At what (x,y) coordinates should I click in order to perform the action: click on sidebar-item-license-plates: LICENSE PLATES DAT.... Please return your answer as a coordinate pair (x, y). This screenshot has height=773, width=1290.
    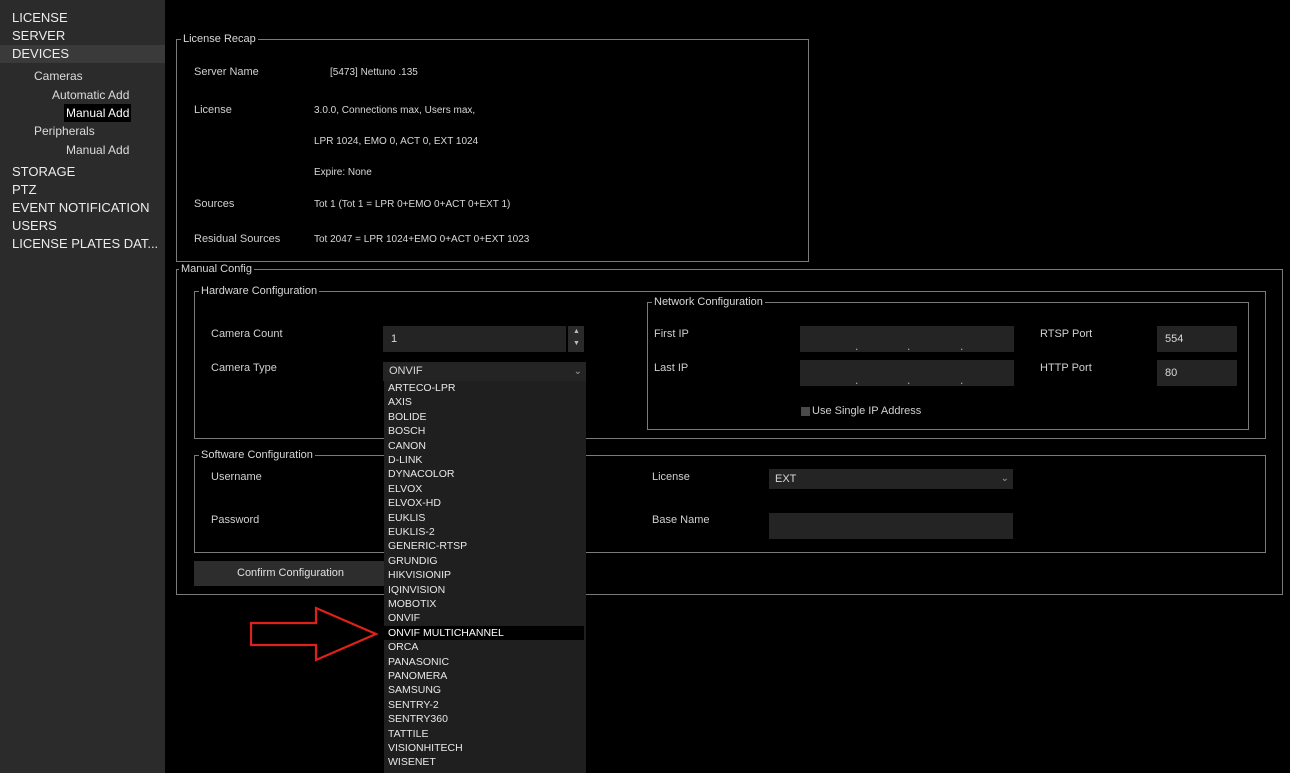
    Looking at the image, I should click on (82, 244).